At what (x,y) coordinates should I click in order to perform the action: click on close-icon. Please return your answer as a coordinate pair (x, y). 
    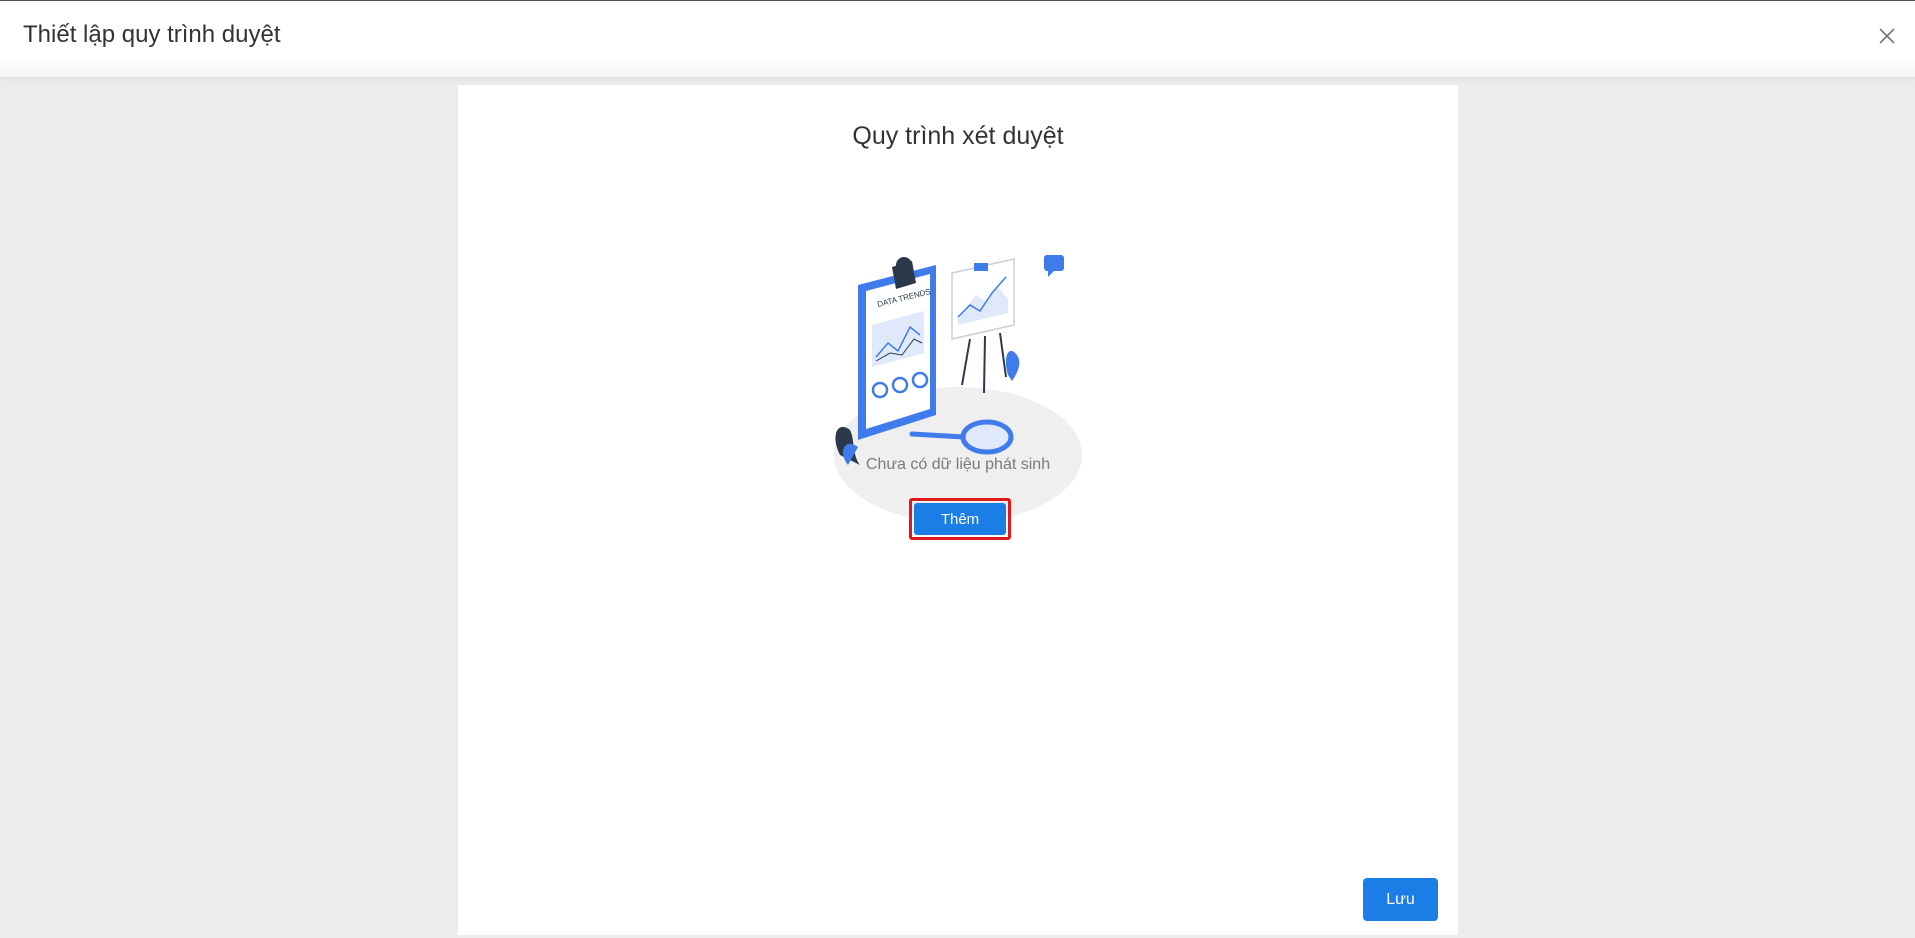
    Looking at the image, I should click on (1887, 36).